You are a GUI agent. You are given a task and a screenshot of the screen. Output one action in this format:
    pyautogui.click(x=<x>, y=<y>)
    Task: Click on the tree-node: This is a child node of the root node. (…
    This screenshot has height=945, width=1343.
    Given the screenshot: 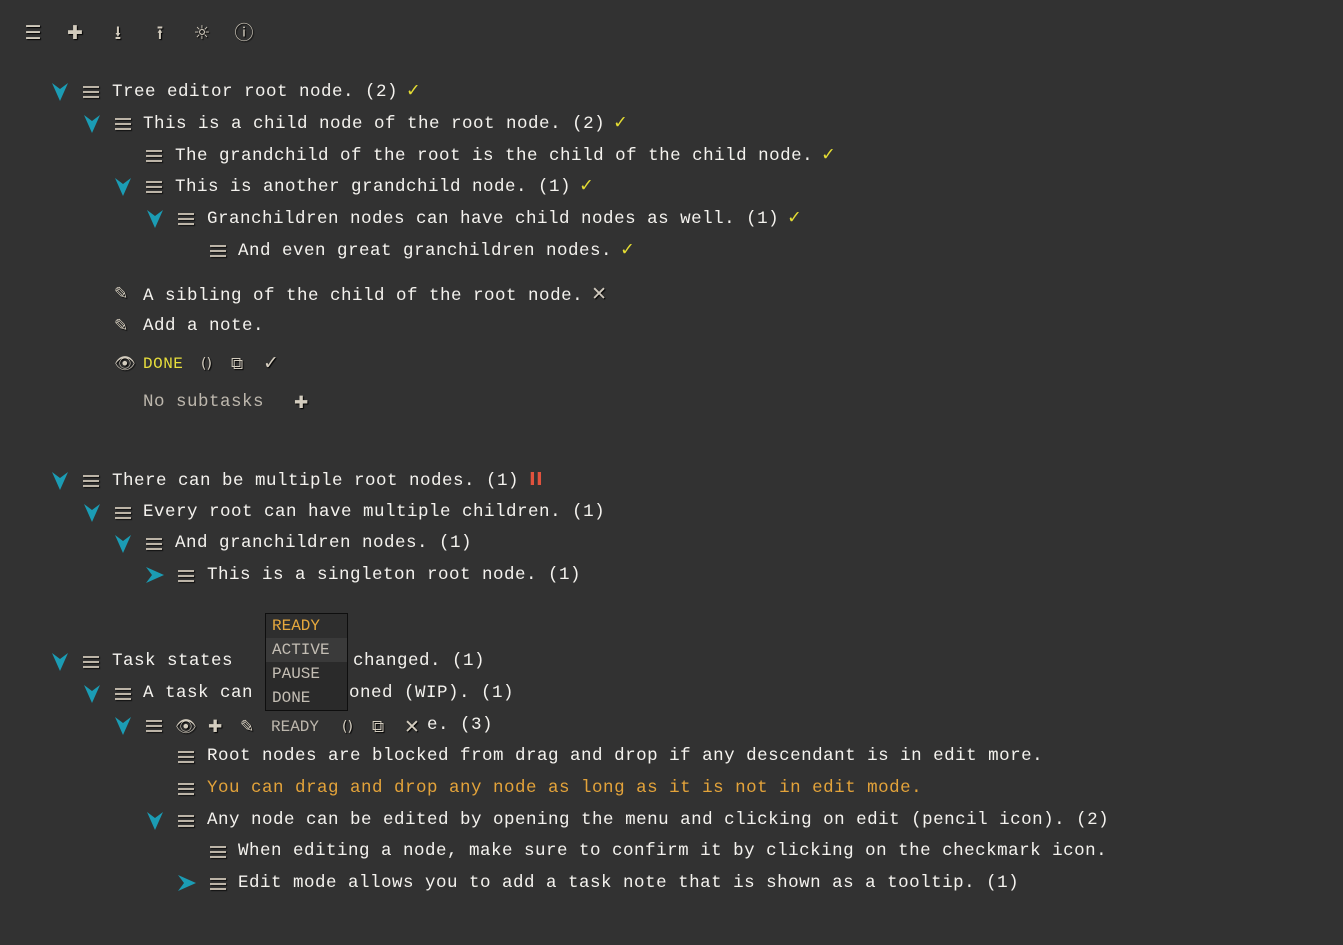 What is the action you would take?
    pyautogui.click(x=385, y=123)
    